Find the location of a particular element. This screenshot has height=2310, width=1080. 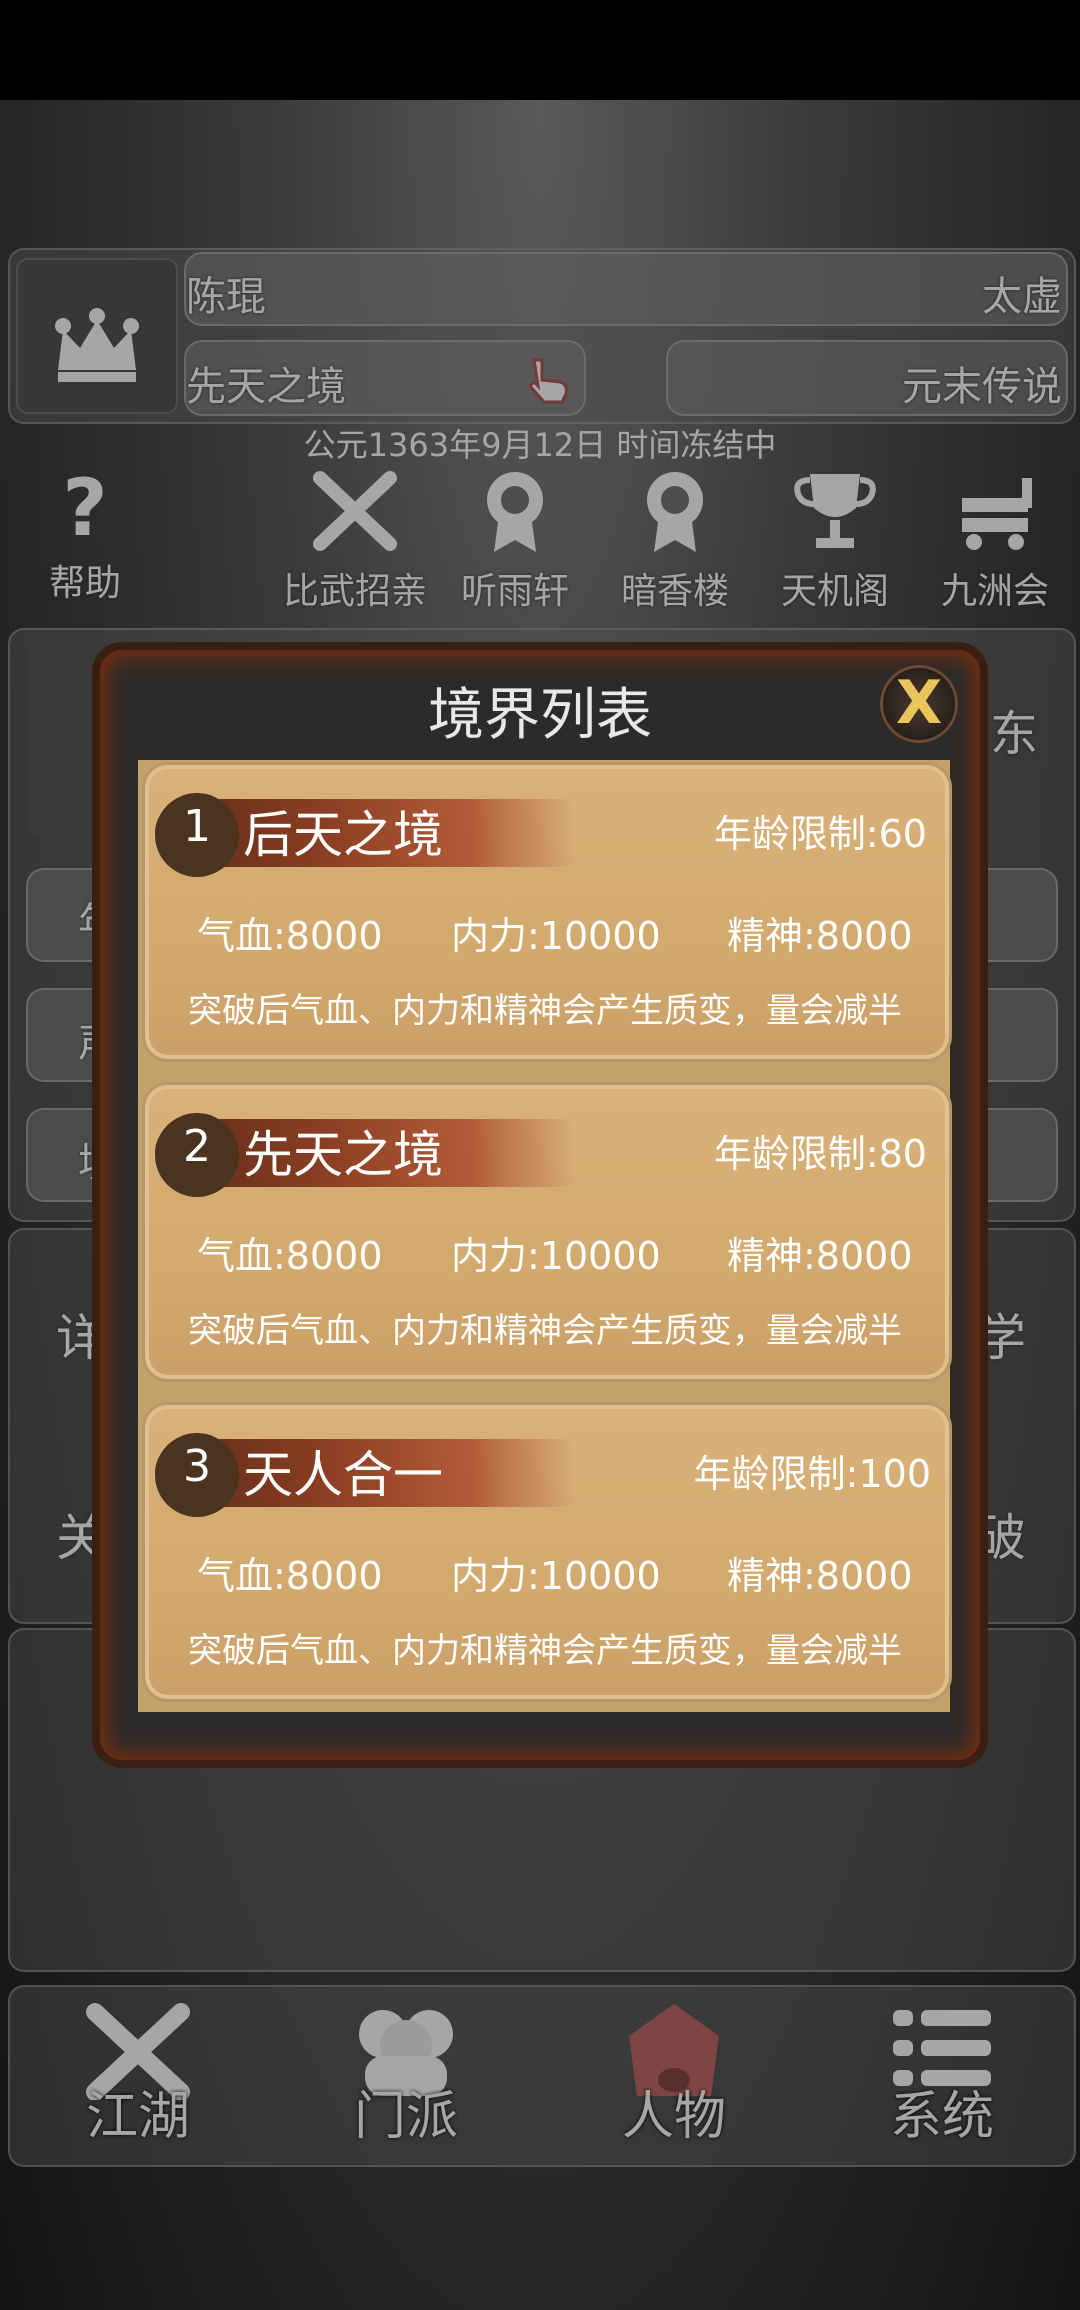

close-icon: X is located at coordinates (919, 703).